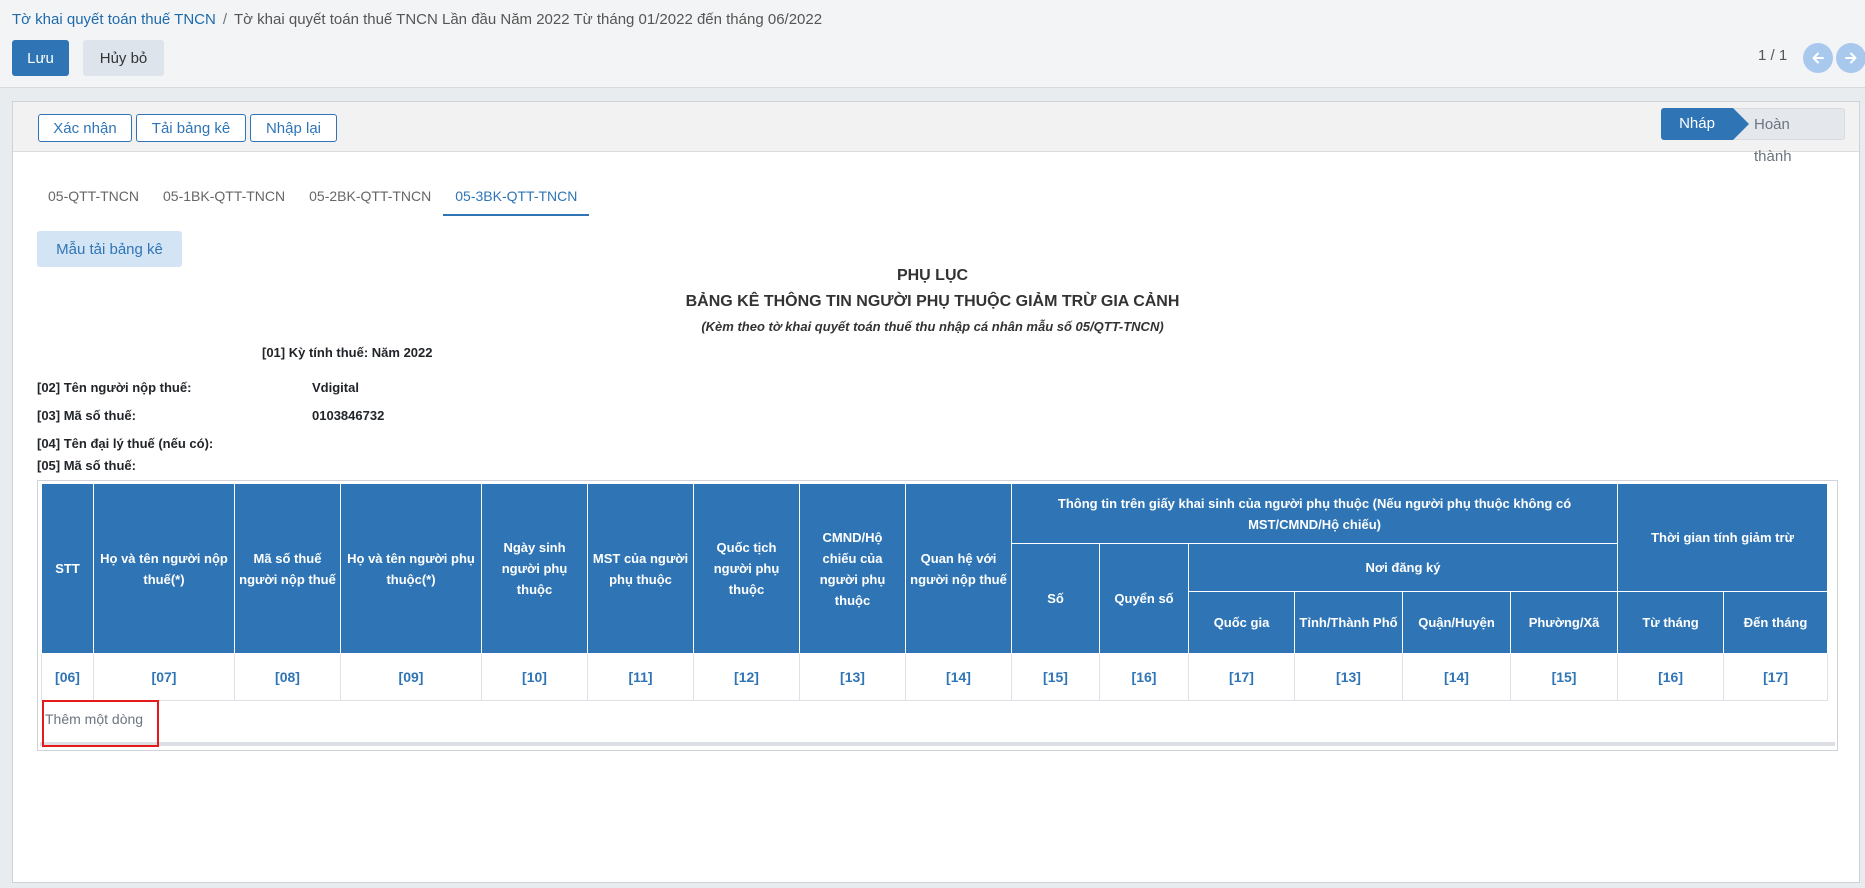 This screenshot has width=1865, height=888. What do you see at coordinates (85, 128) in the screenshot?
I see `confirm-button: Xác nhận` at bounding box center [85, 128].